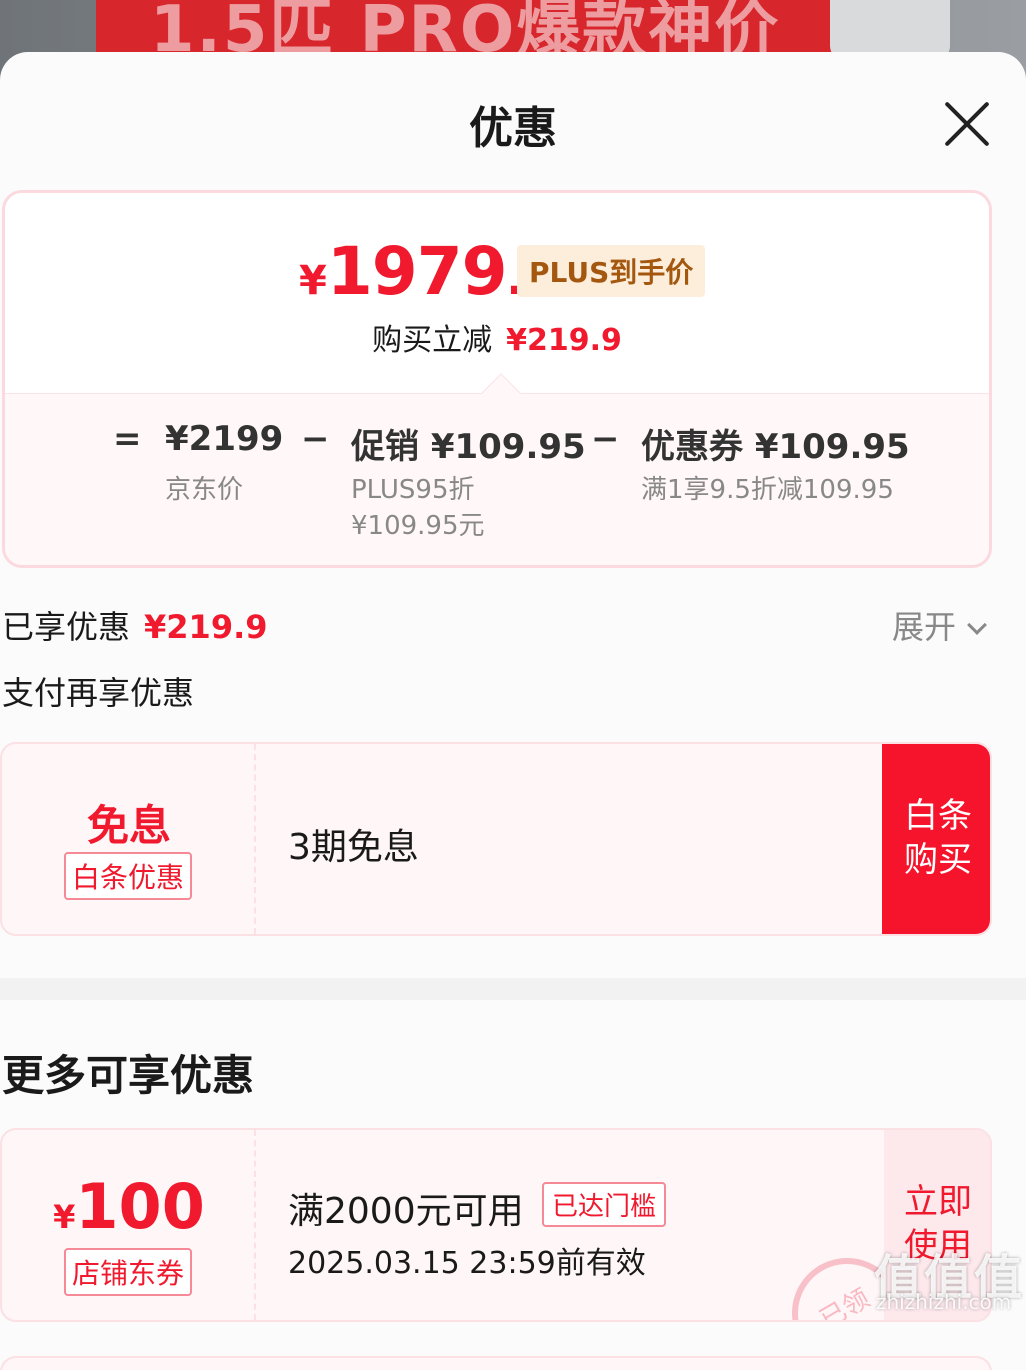 This screenshot has height=1370, width=1026. What do you see at coordinates (135, 625) in the screenshot?
I see `enjoyed-discount: 已享优惠 ¥219.9` at bounding box center [135, 625].